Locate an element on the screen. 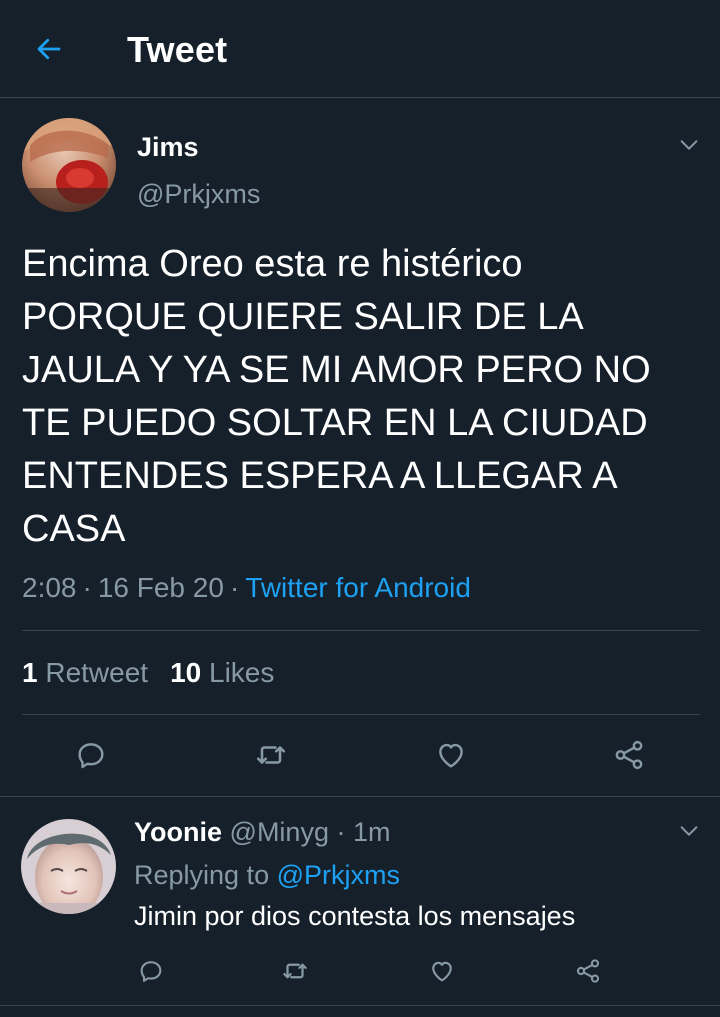 Image resolution: width=720 pixels, height=1017 pixels. like-button is located at coordinates (451, 755).